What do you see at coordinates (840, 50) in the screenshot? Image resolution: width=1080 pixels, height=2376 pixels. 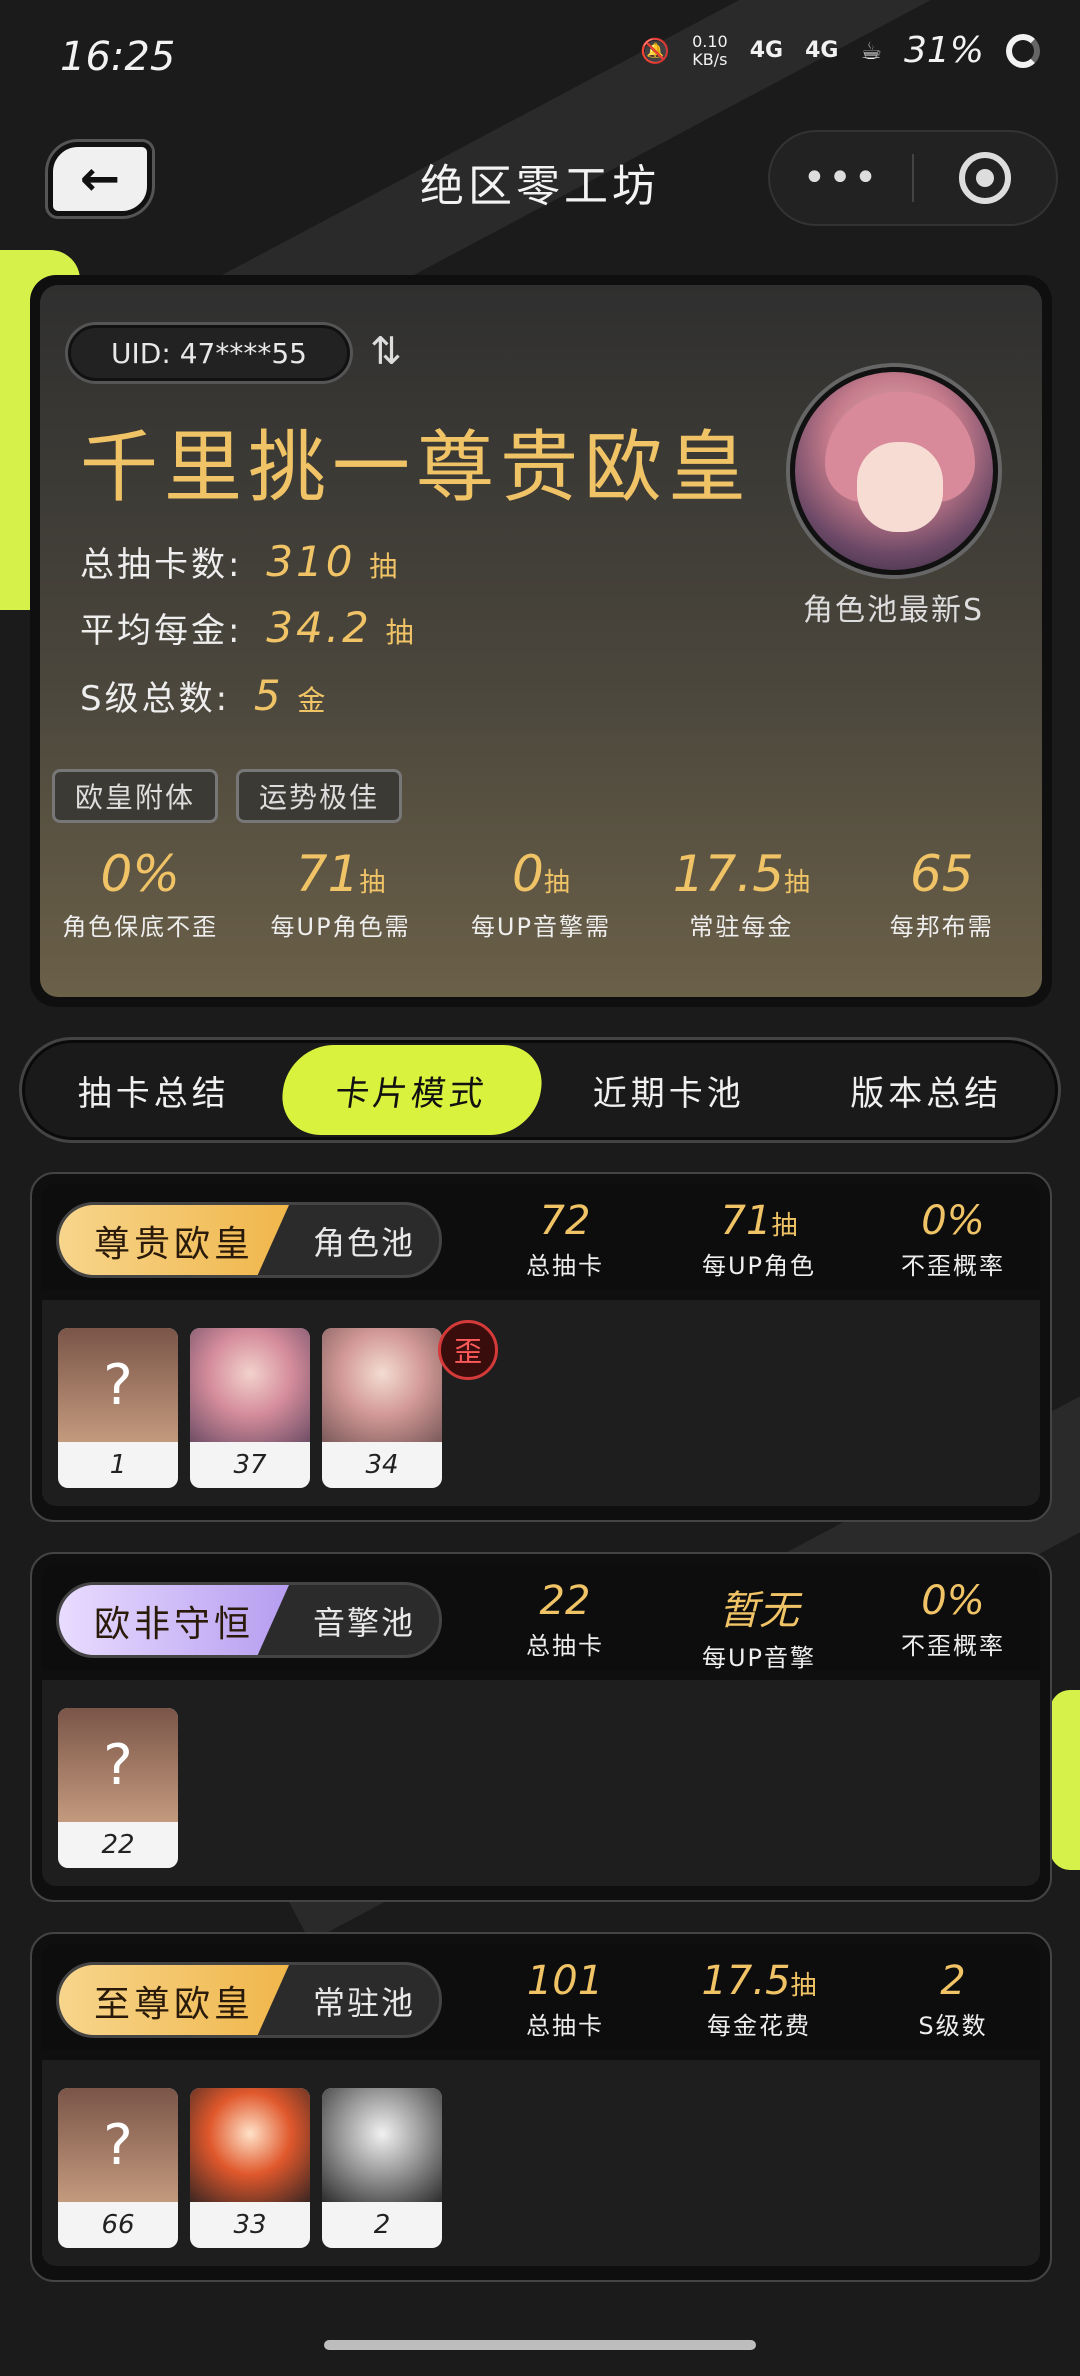 I see `status-icons: 🔕 0.10 KB/s 4G 4G ☕ 31%` at bounding box center [840, 50].